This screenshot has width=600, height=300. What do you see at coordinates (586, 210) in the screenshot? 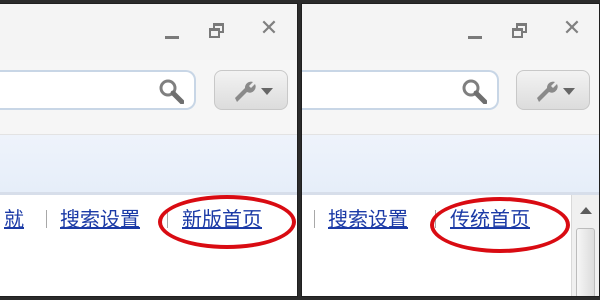
I see `scroll-up-icon` at bounding box center [586, 210].